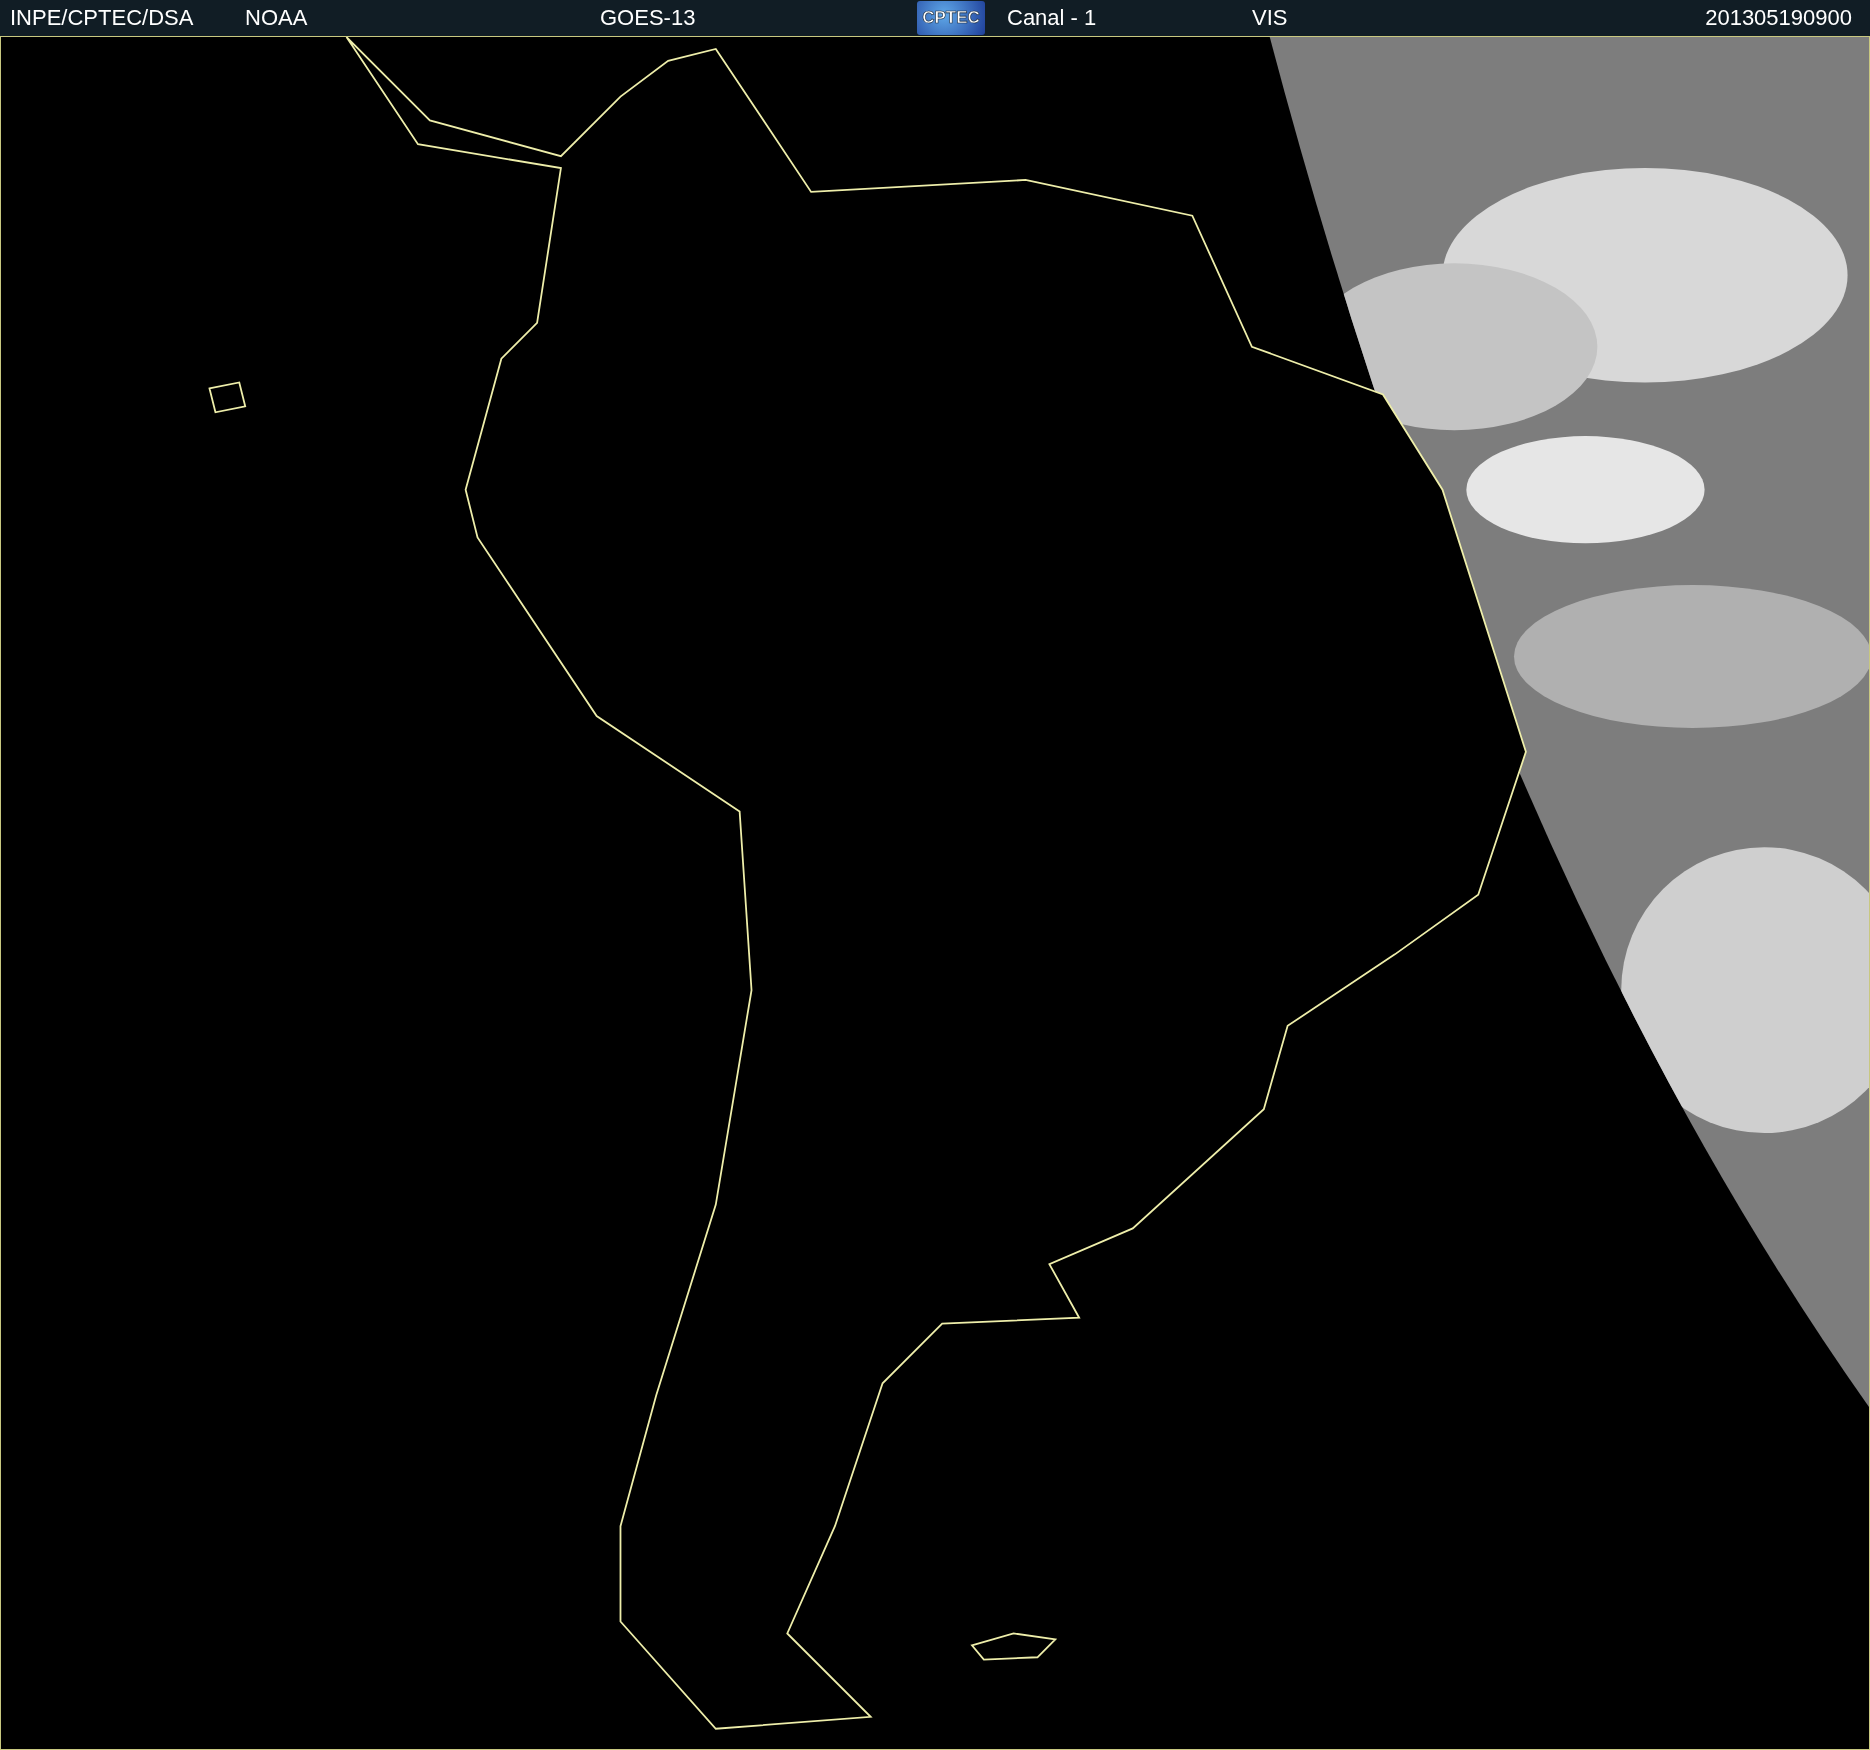  What do you see at coordinates (1779, 18) in the screenshot?
I see `header-label: 201305190900` at bounding box center [1779, 18].